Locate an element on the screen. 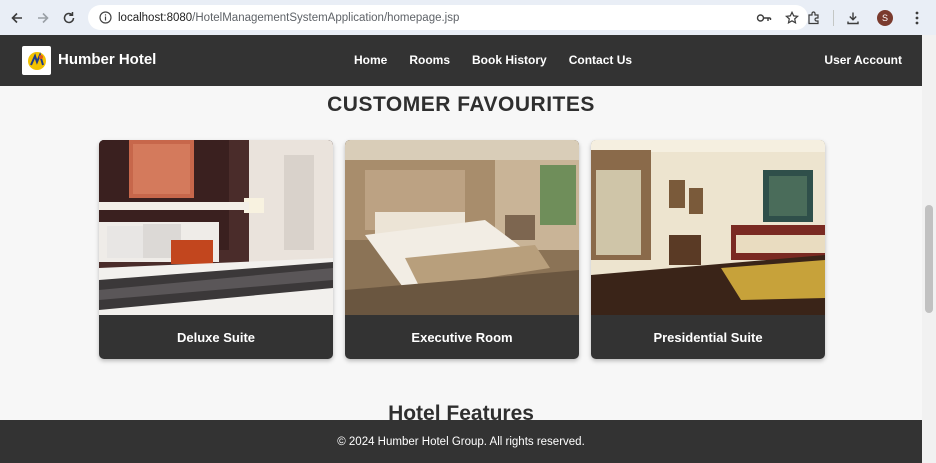 The height and width of the screenshot is (463, 936). room-card-deluxe-suite: Deluxe Suite is located at coordinates (216, 249).